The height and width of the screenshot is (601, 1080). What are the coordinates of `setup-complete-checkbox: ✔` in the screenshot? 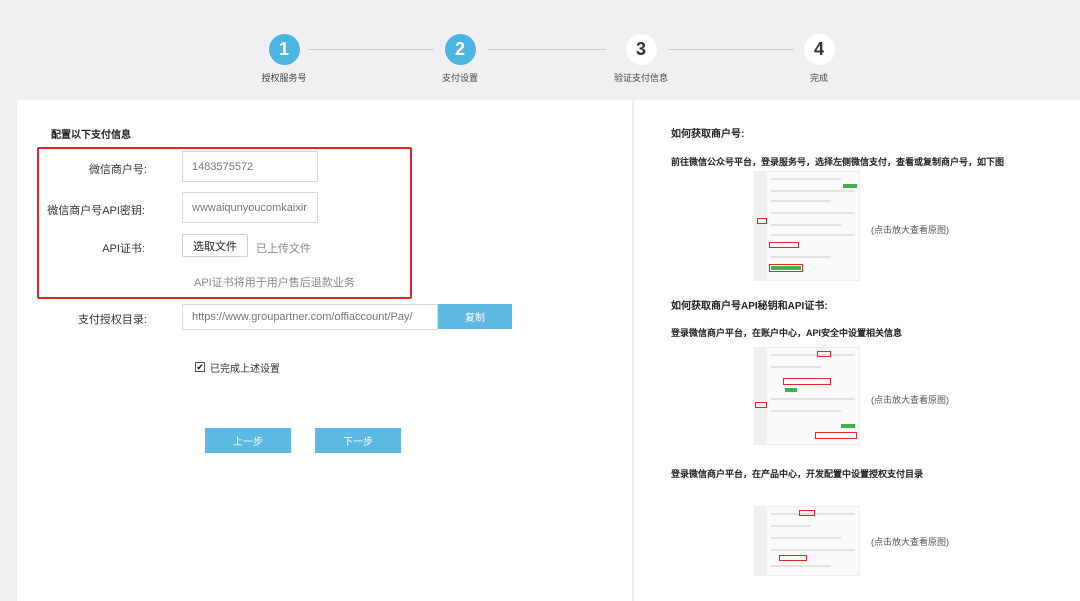 It's located at (200, 367).